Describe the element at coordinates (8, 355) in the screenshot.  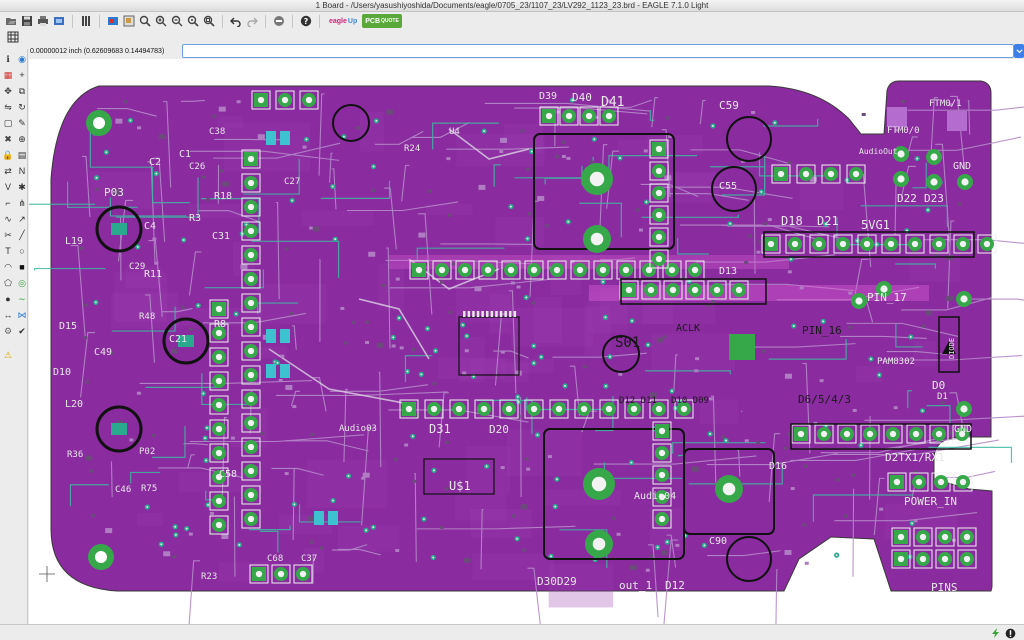
I see `errors-icon: ⚠` at that location.